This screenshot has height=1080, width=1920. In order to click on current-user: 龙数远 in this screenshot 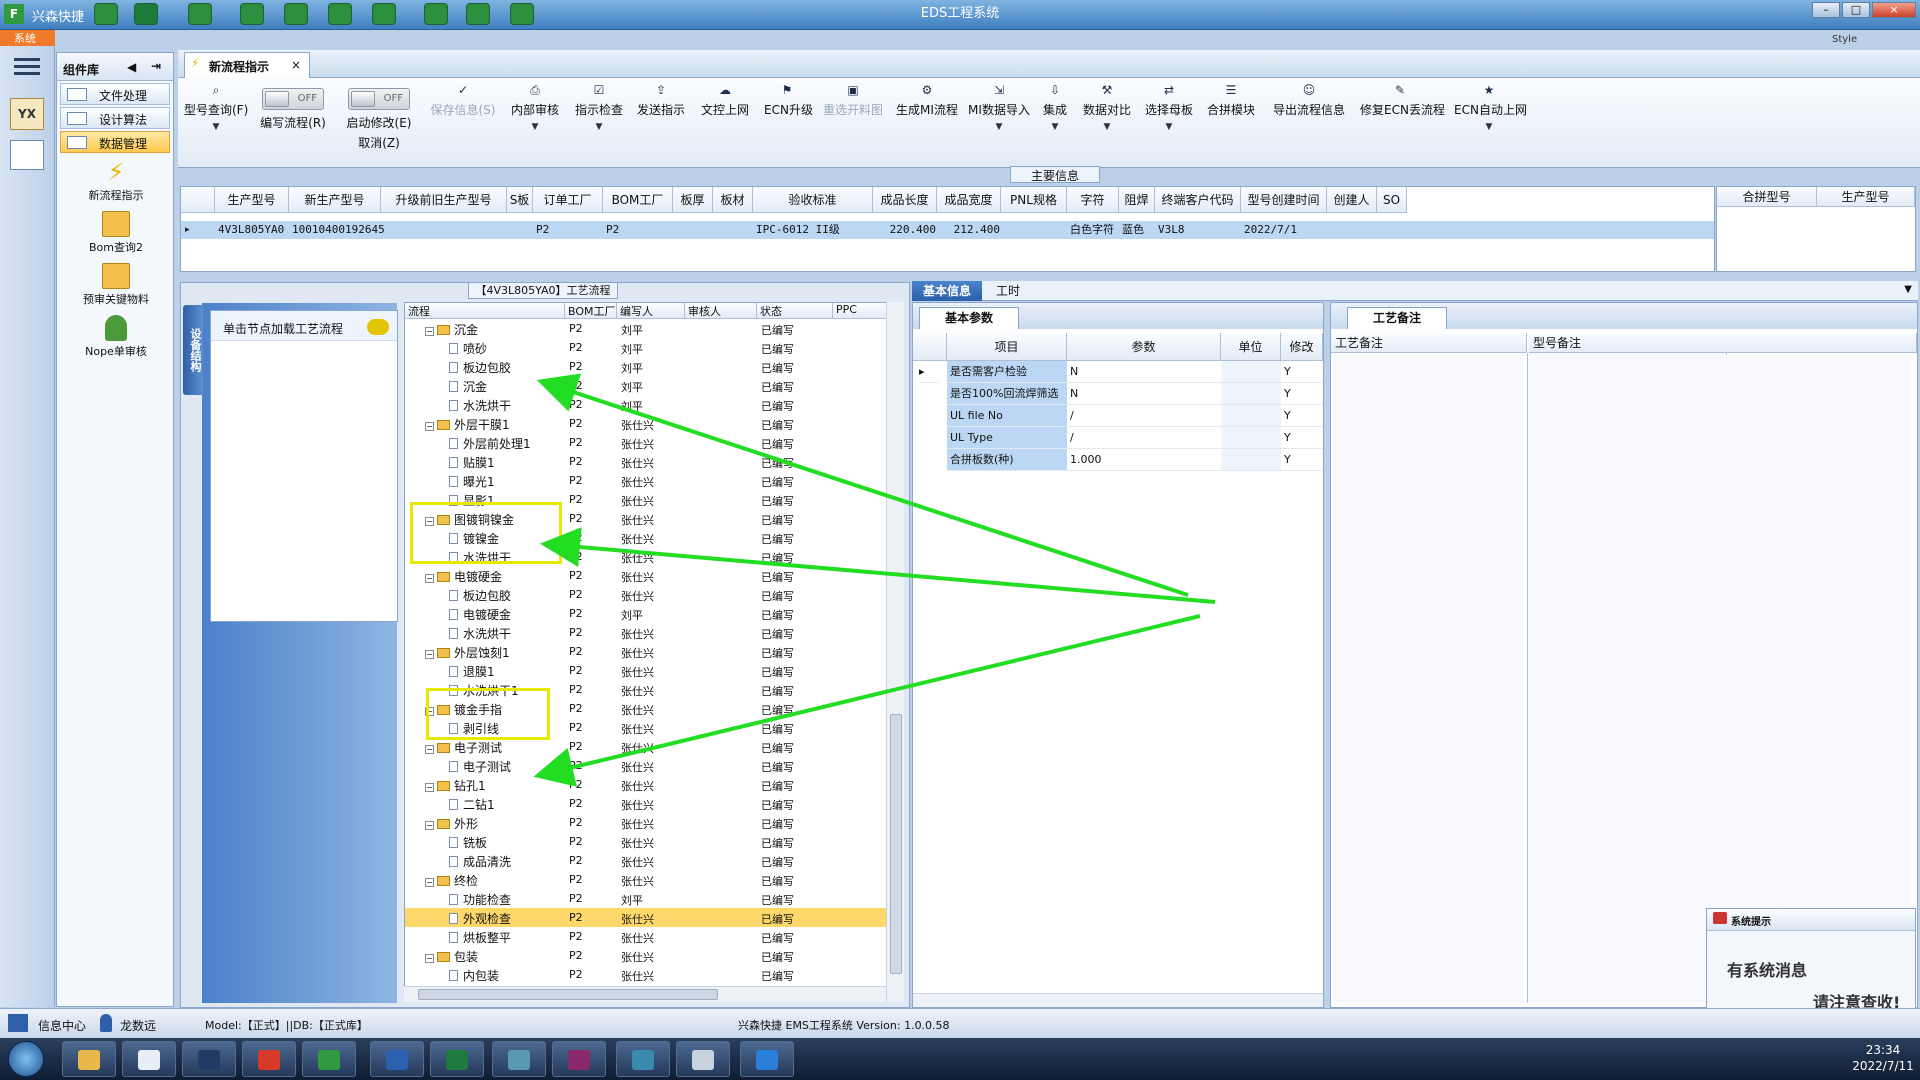, I will do `click(138, 1026)`.